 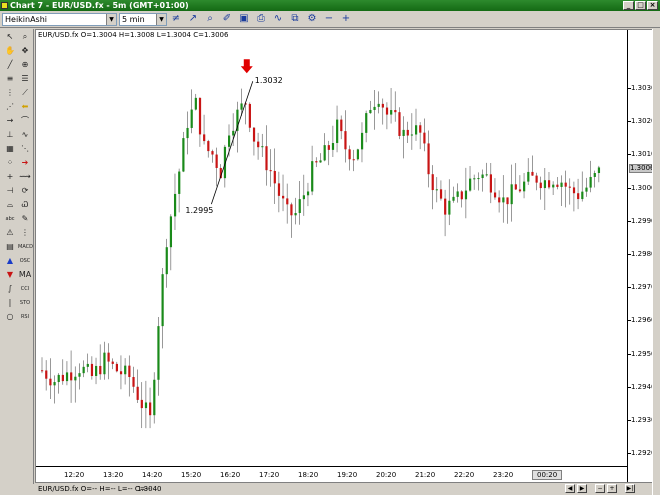 I want to click on zoom-out-button: −, so click(x=600, y=488).